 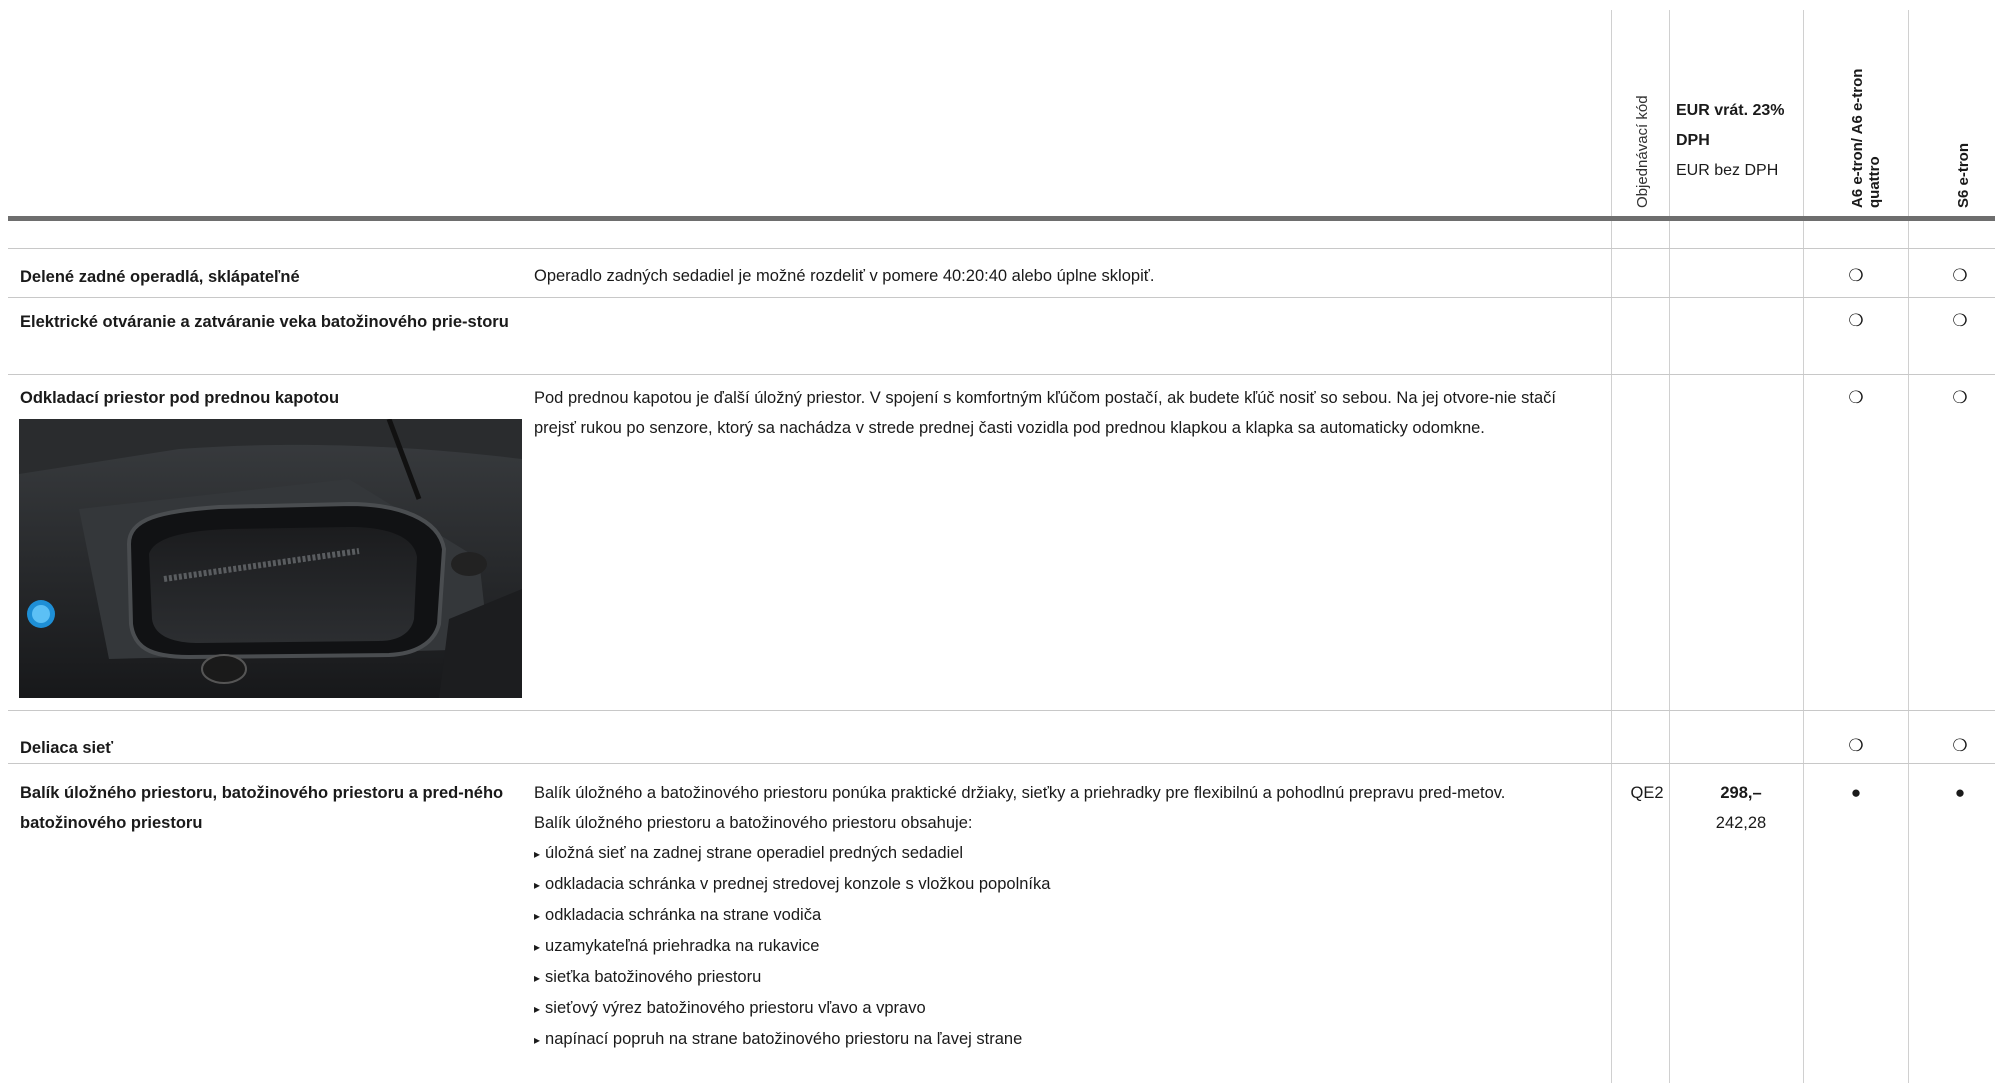 What do you see at coordinates (1727, 170) in the screenshot?
I see `header-price-net: EUR bez DPH` at bounding box center [1727, 170].